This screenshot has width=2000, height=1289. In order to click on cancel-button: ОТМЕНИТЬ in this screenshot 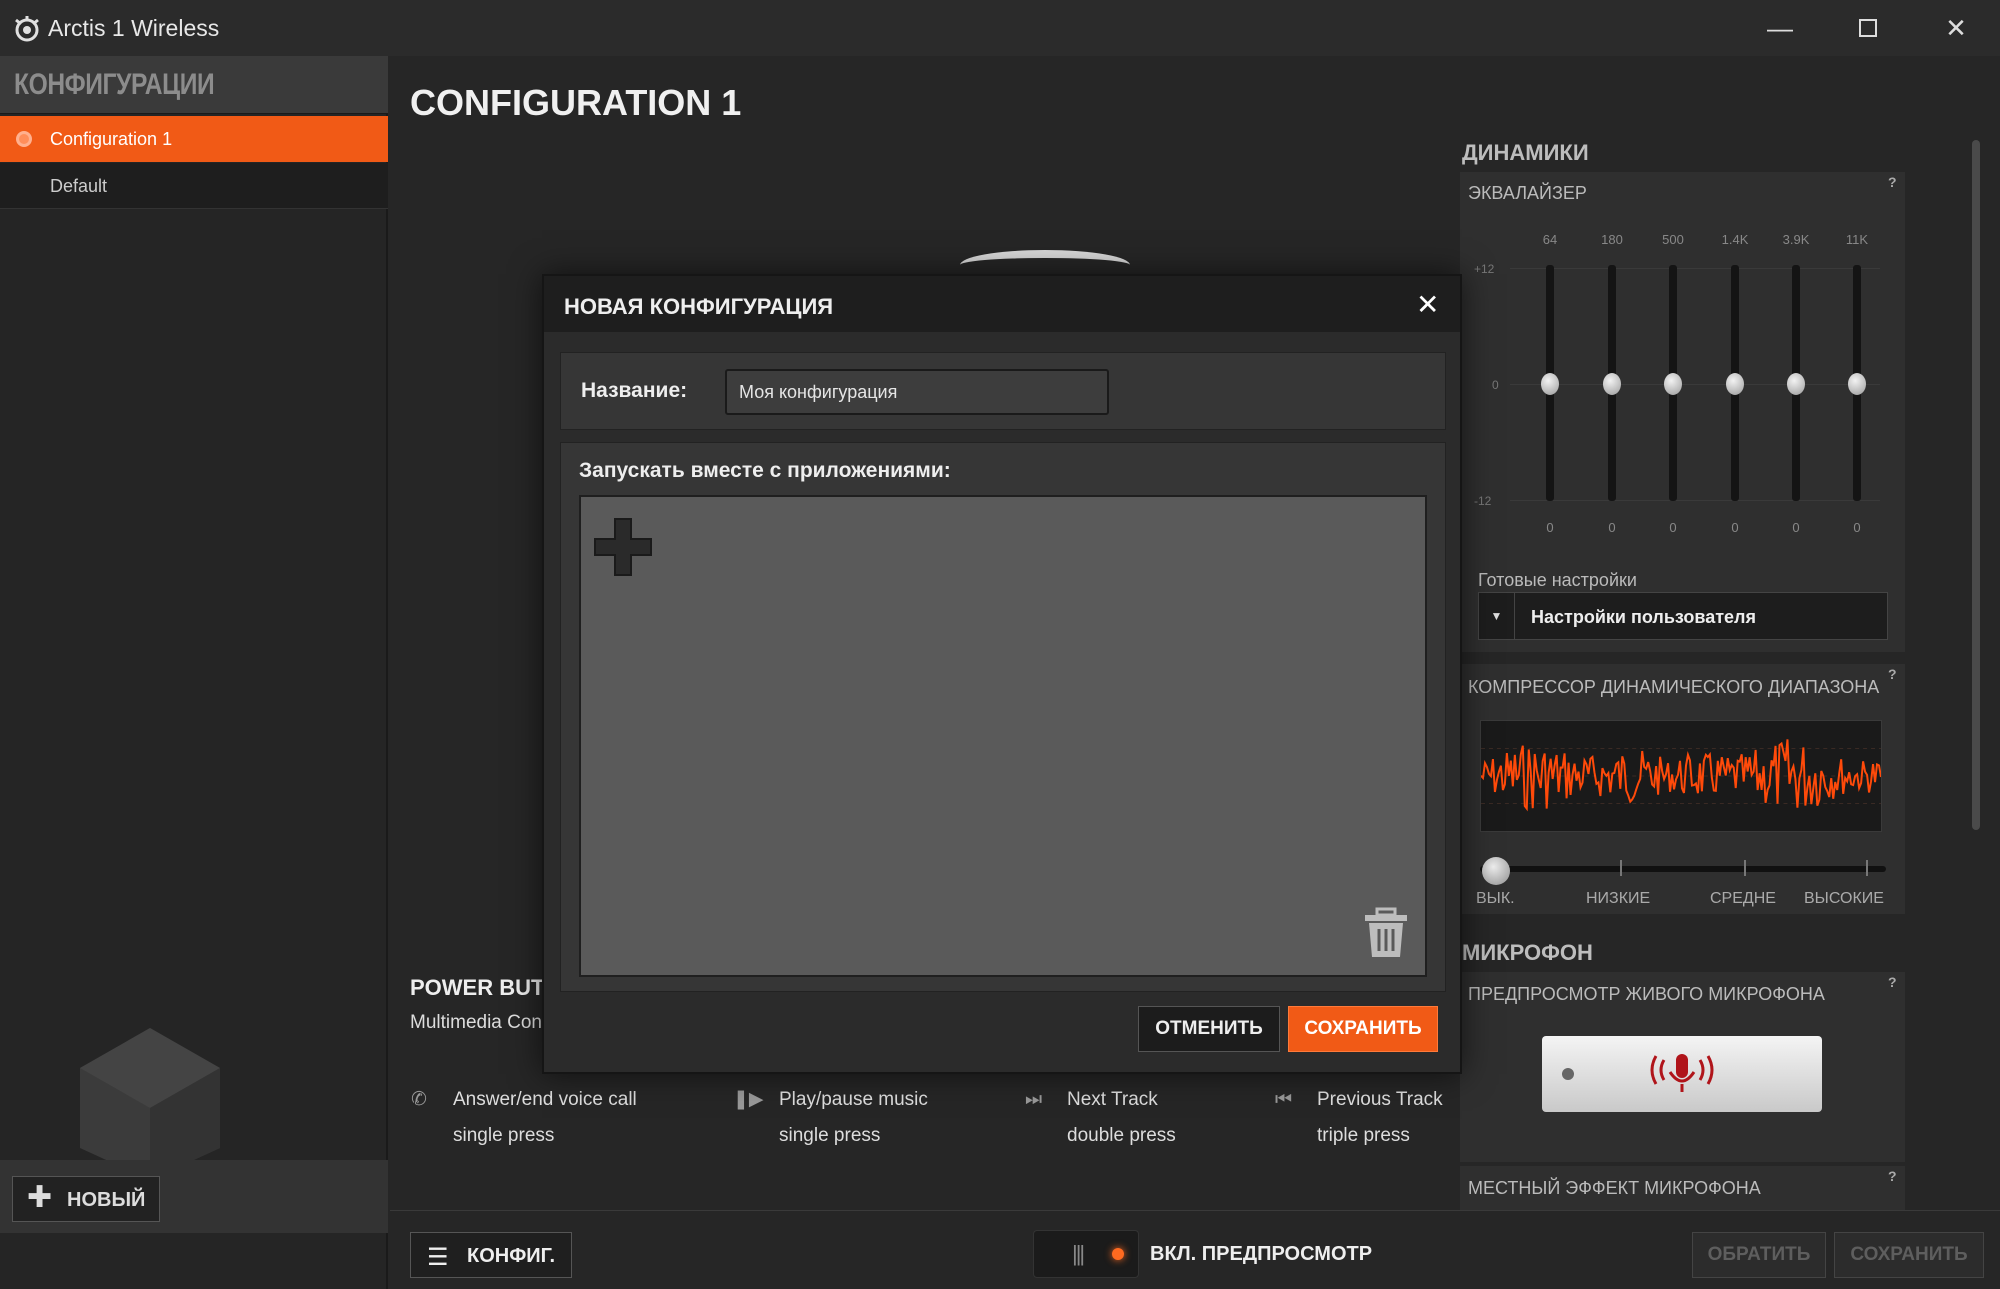, I will do `click(1209, 1029)`.